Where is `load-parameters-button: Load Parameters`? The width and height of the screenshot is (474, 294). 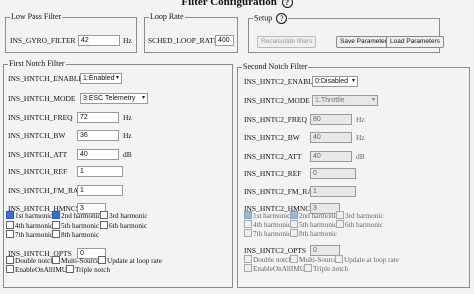
load-parameters-button: Load Parameters is located at coordinates (415, 42).